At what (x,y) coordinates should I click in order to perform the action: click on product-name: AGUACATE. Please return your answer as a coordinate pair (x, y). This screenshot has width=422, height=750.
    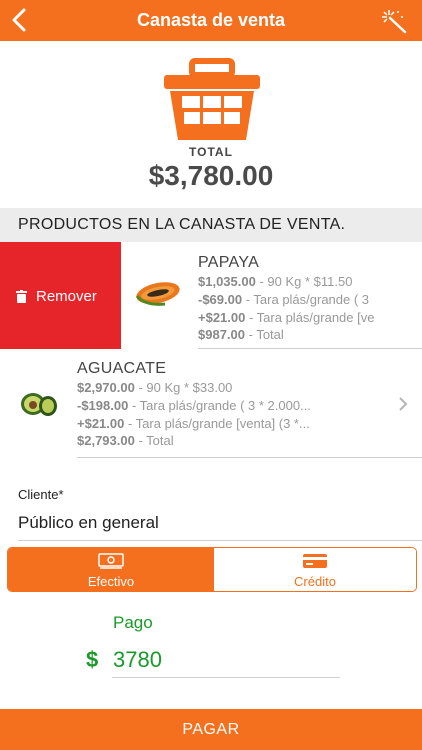
    Looking at the image, I should click on (122, 368).